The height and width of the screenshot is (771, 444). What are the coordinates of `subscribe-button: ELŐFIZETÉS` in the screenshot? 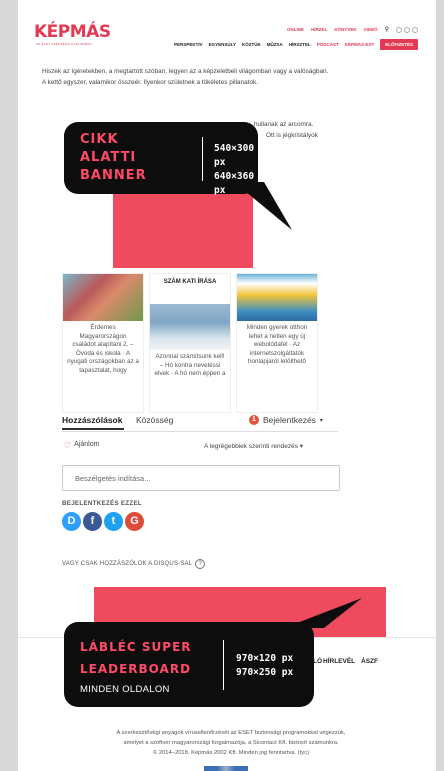 It's located at (399, 44).